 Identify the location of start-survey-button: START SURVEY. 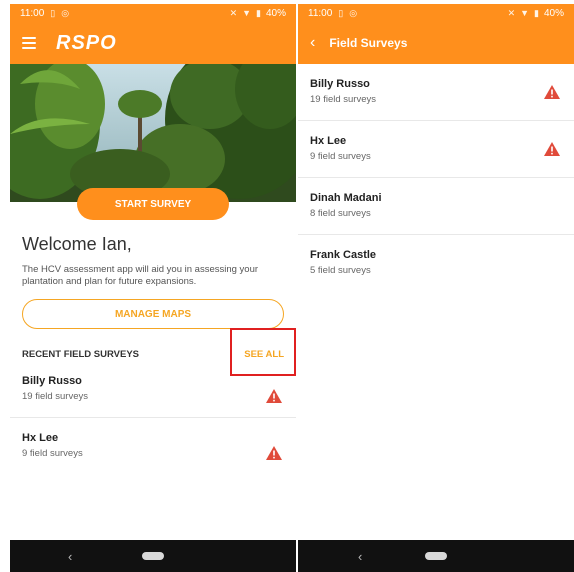
(153, 204).